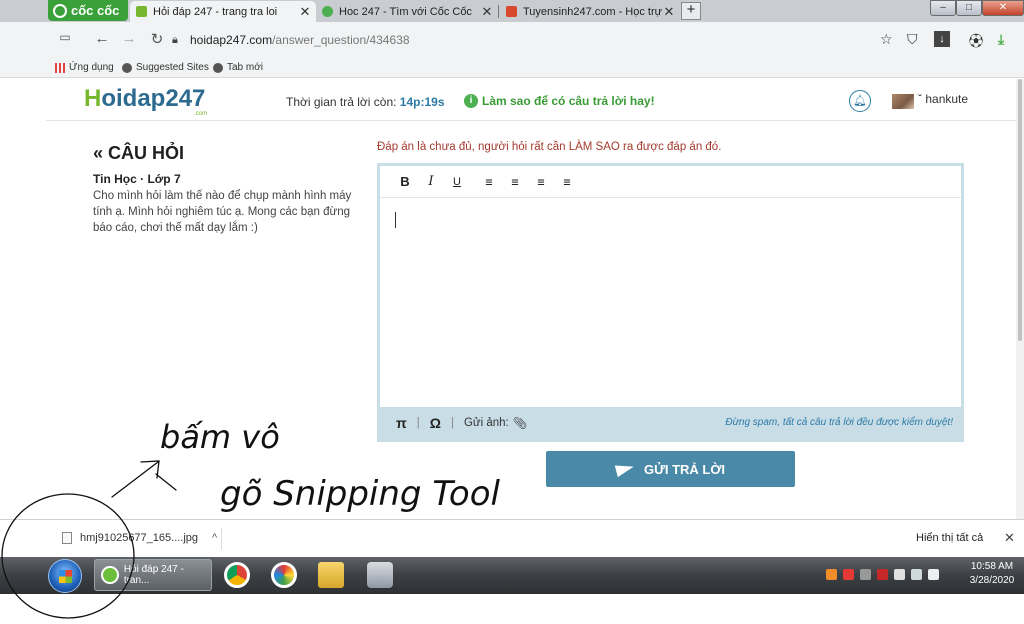  What do you see at coordinates (1009, 538) in the screenshot?
I see `close-download-bar-icon: ✕` at bounding box center [1009, 538].